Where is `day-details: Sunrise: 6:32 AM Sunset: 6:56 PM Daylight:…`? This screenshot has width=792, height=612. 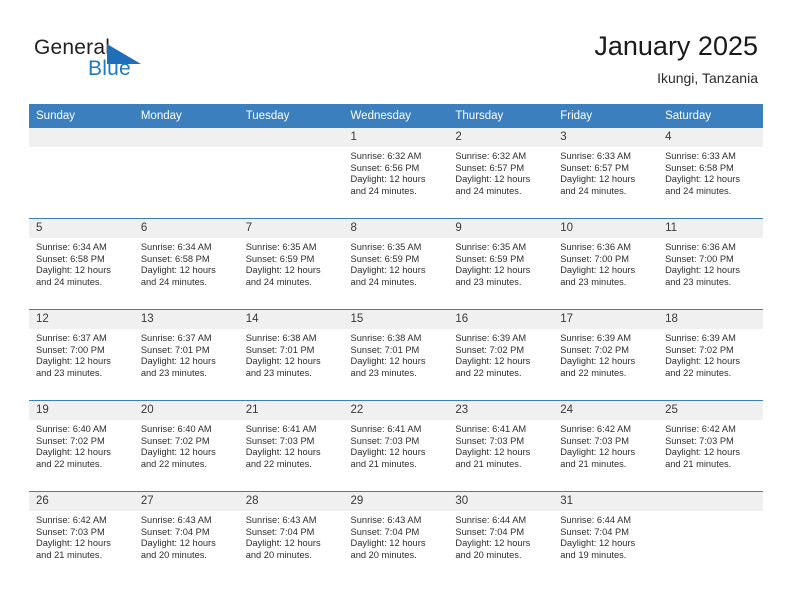
day-details: Sunrise: 6:32 AM Sunset: 6:56 PM Daylight:… is located at coordinates (396, 172).